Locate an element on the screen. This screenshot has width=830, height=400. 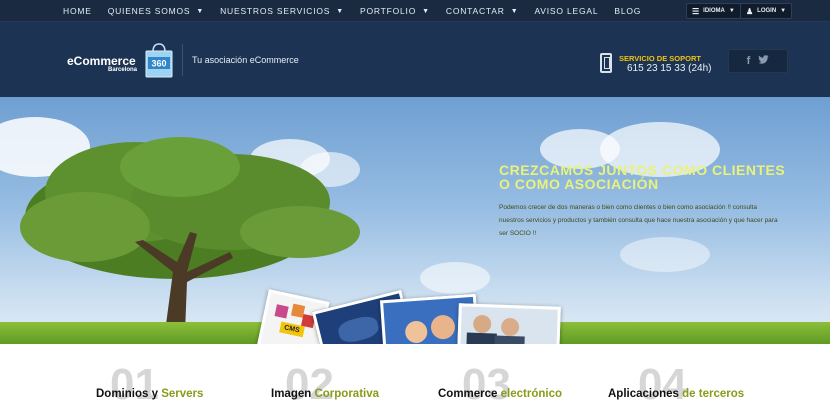
nav-item-blog: BLOG is located at coordinates (627, 11).